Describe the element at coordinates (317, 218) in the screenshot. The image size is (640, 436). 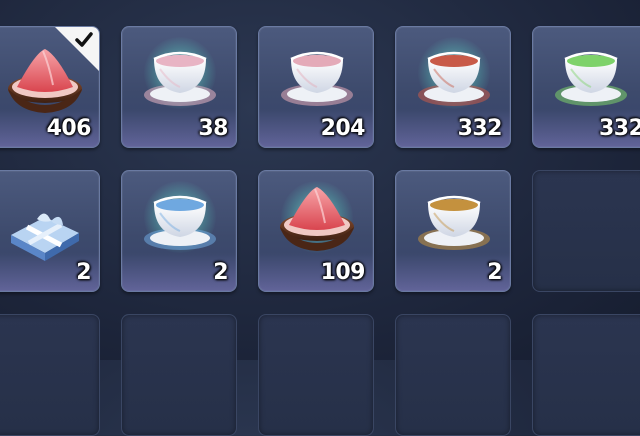
I see `salt-bowl-icon` at that location.